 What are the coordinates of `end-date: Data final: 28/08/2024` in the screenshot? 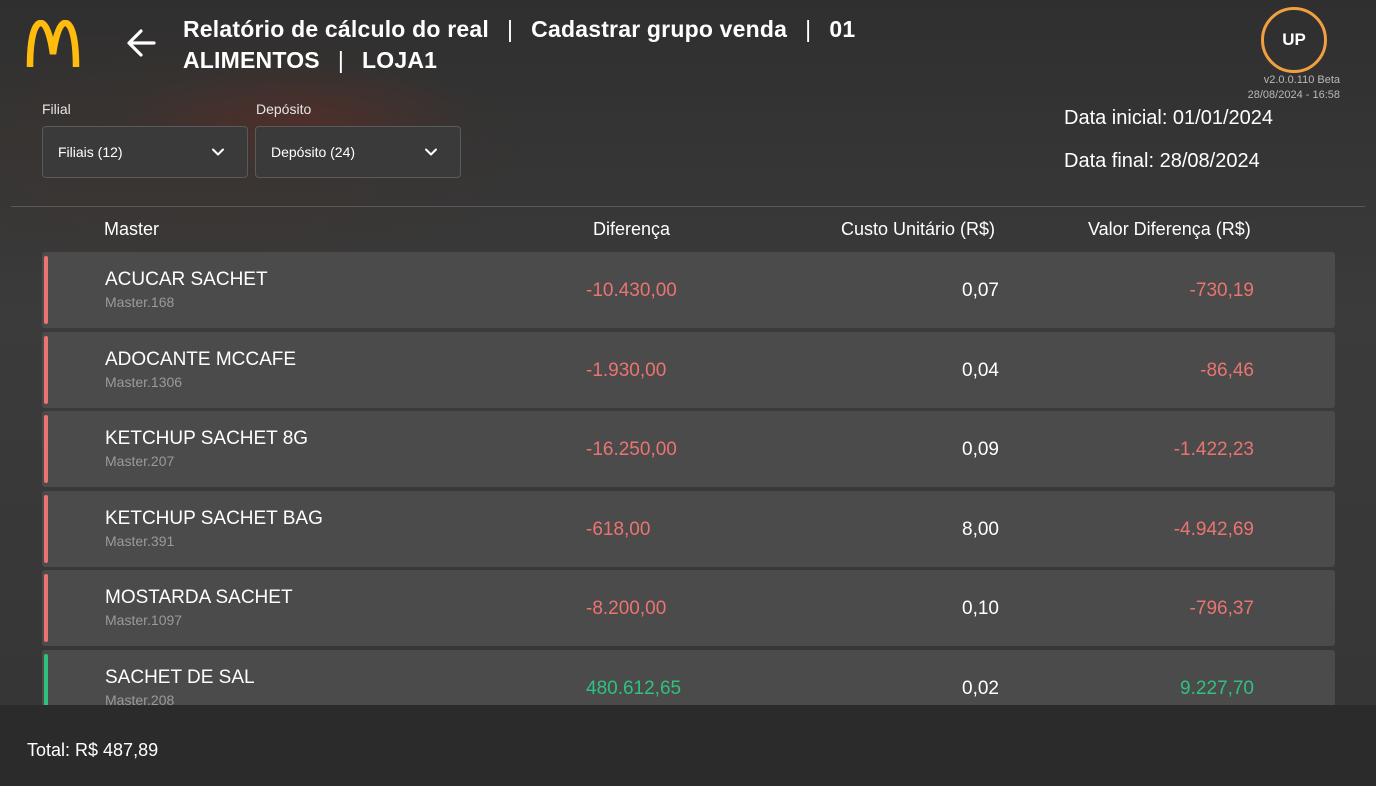 It's located at (1162, 161).